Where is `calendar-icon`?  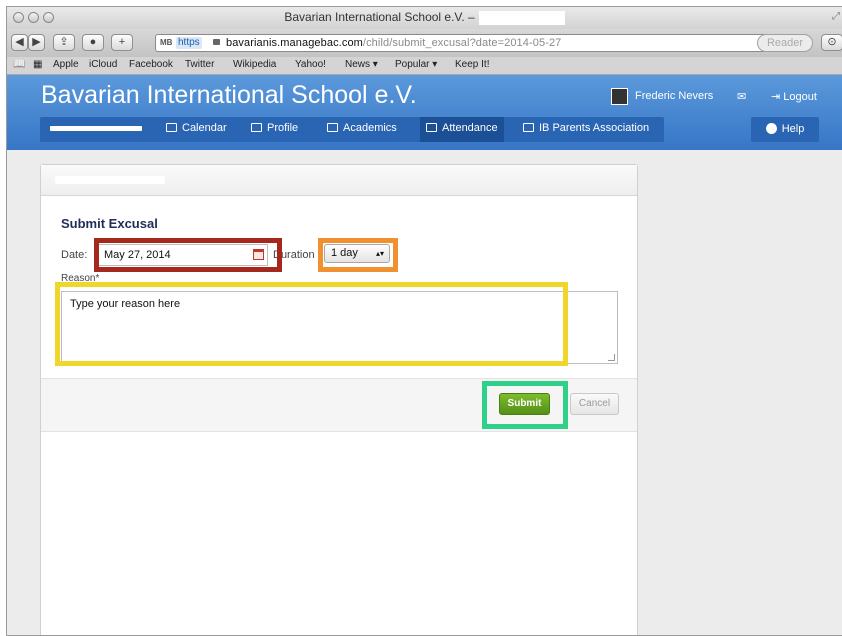
calendar-icon is located at coordinates (171, 127).